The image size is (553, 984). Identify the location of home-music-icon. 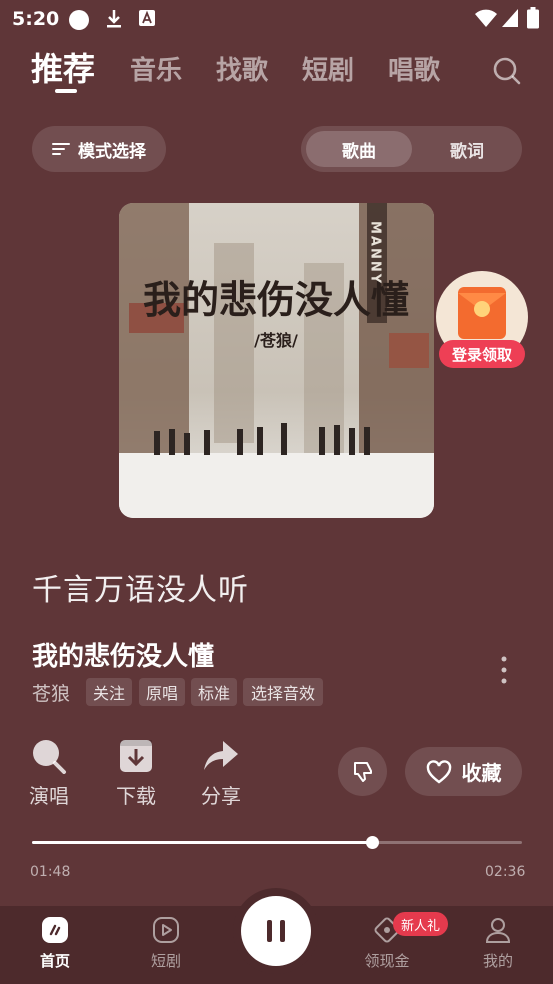
(55, 930).